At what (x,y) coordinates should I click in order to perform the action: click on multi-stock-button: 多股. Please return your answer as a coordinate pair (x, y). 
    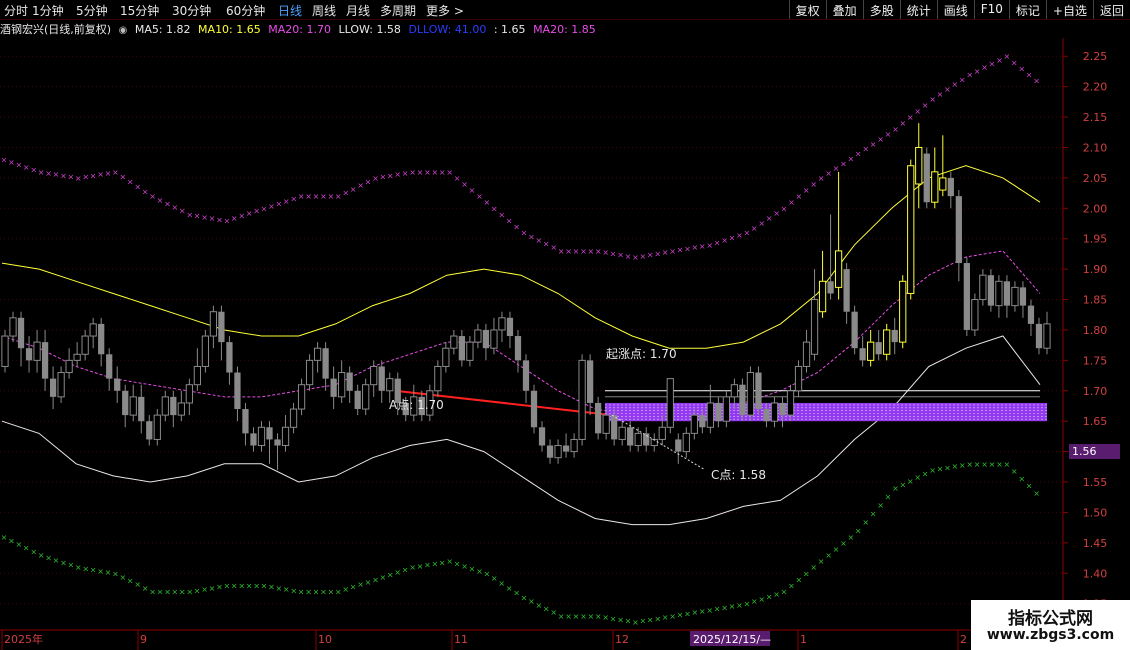
    Looking at the image, I should click on (881, 9).